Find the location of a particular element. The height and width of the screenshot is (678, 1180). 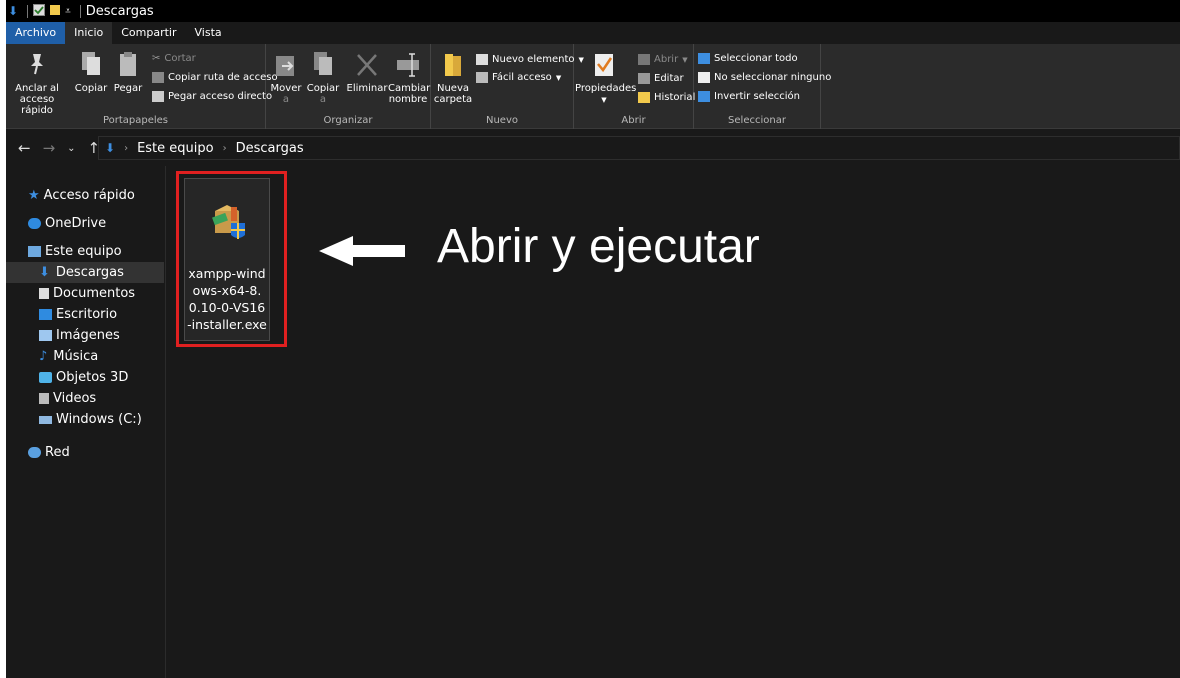

move-icon is located at coordinates (286, 65).